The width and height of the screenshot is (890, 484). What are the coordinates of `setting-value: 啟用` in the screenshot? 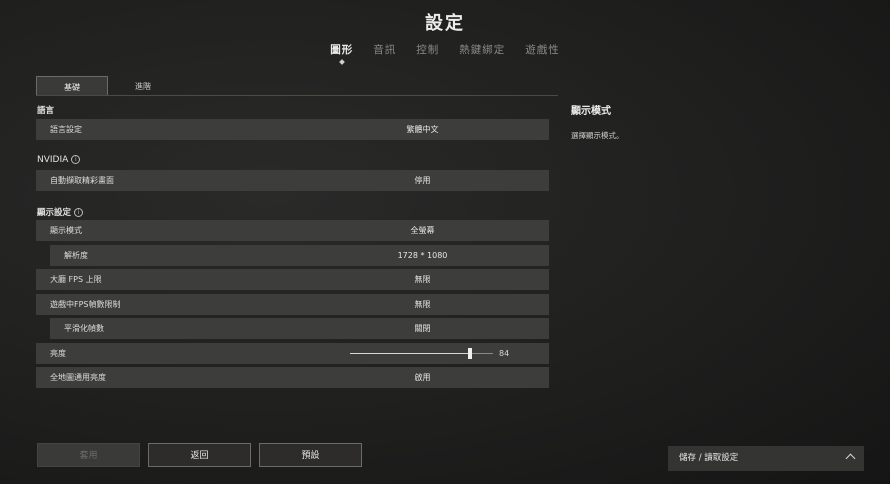 It's located at (422, 377).